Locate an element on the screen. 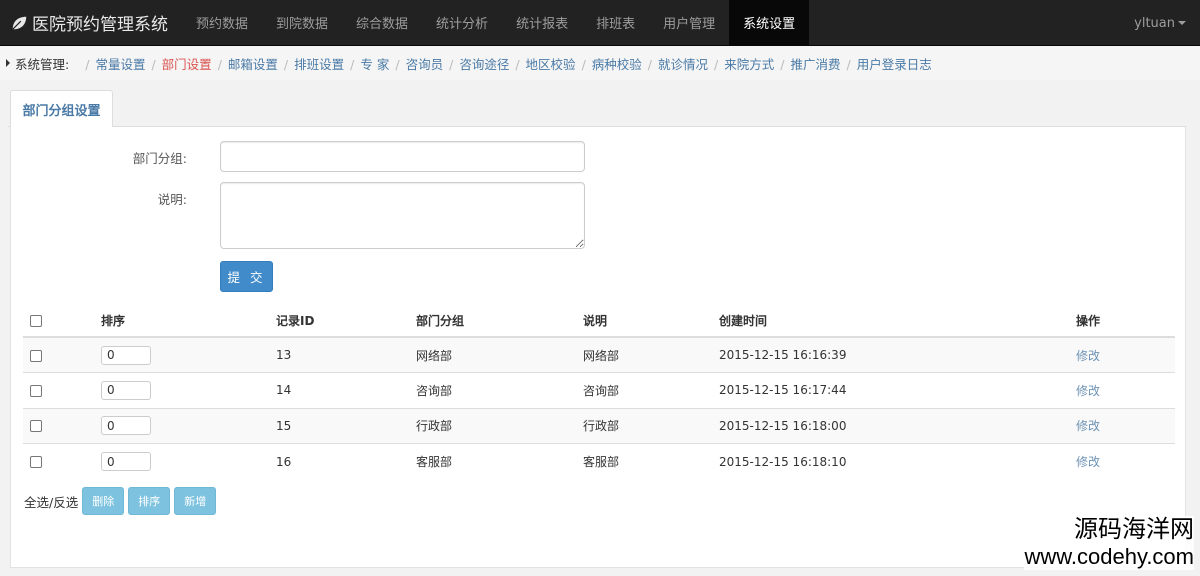 The height and width of the screenshot is (576, 1200). breadcrumb-link-2: 邮箱设置 is located at coordinates (253, 64).